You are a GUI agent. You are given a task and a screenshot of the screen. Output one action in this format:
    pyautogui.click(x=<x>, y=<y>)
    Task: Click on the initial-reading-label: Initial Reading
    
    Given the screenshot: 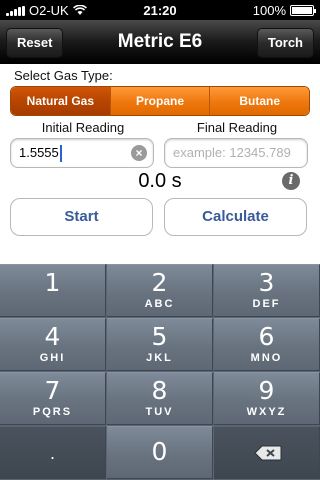 What is the action you would take?
    pyautogui.click(x=83, y=127)
    